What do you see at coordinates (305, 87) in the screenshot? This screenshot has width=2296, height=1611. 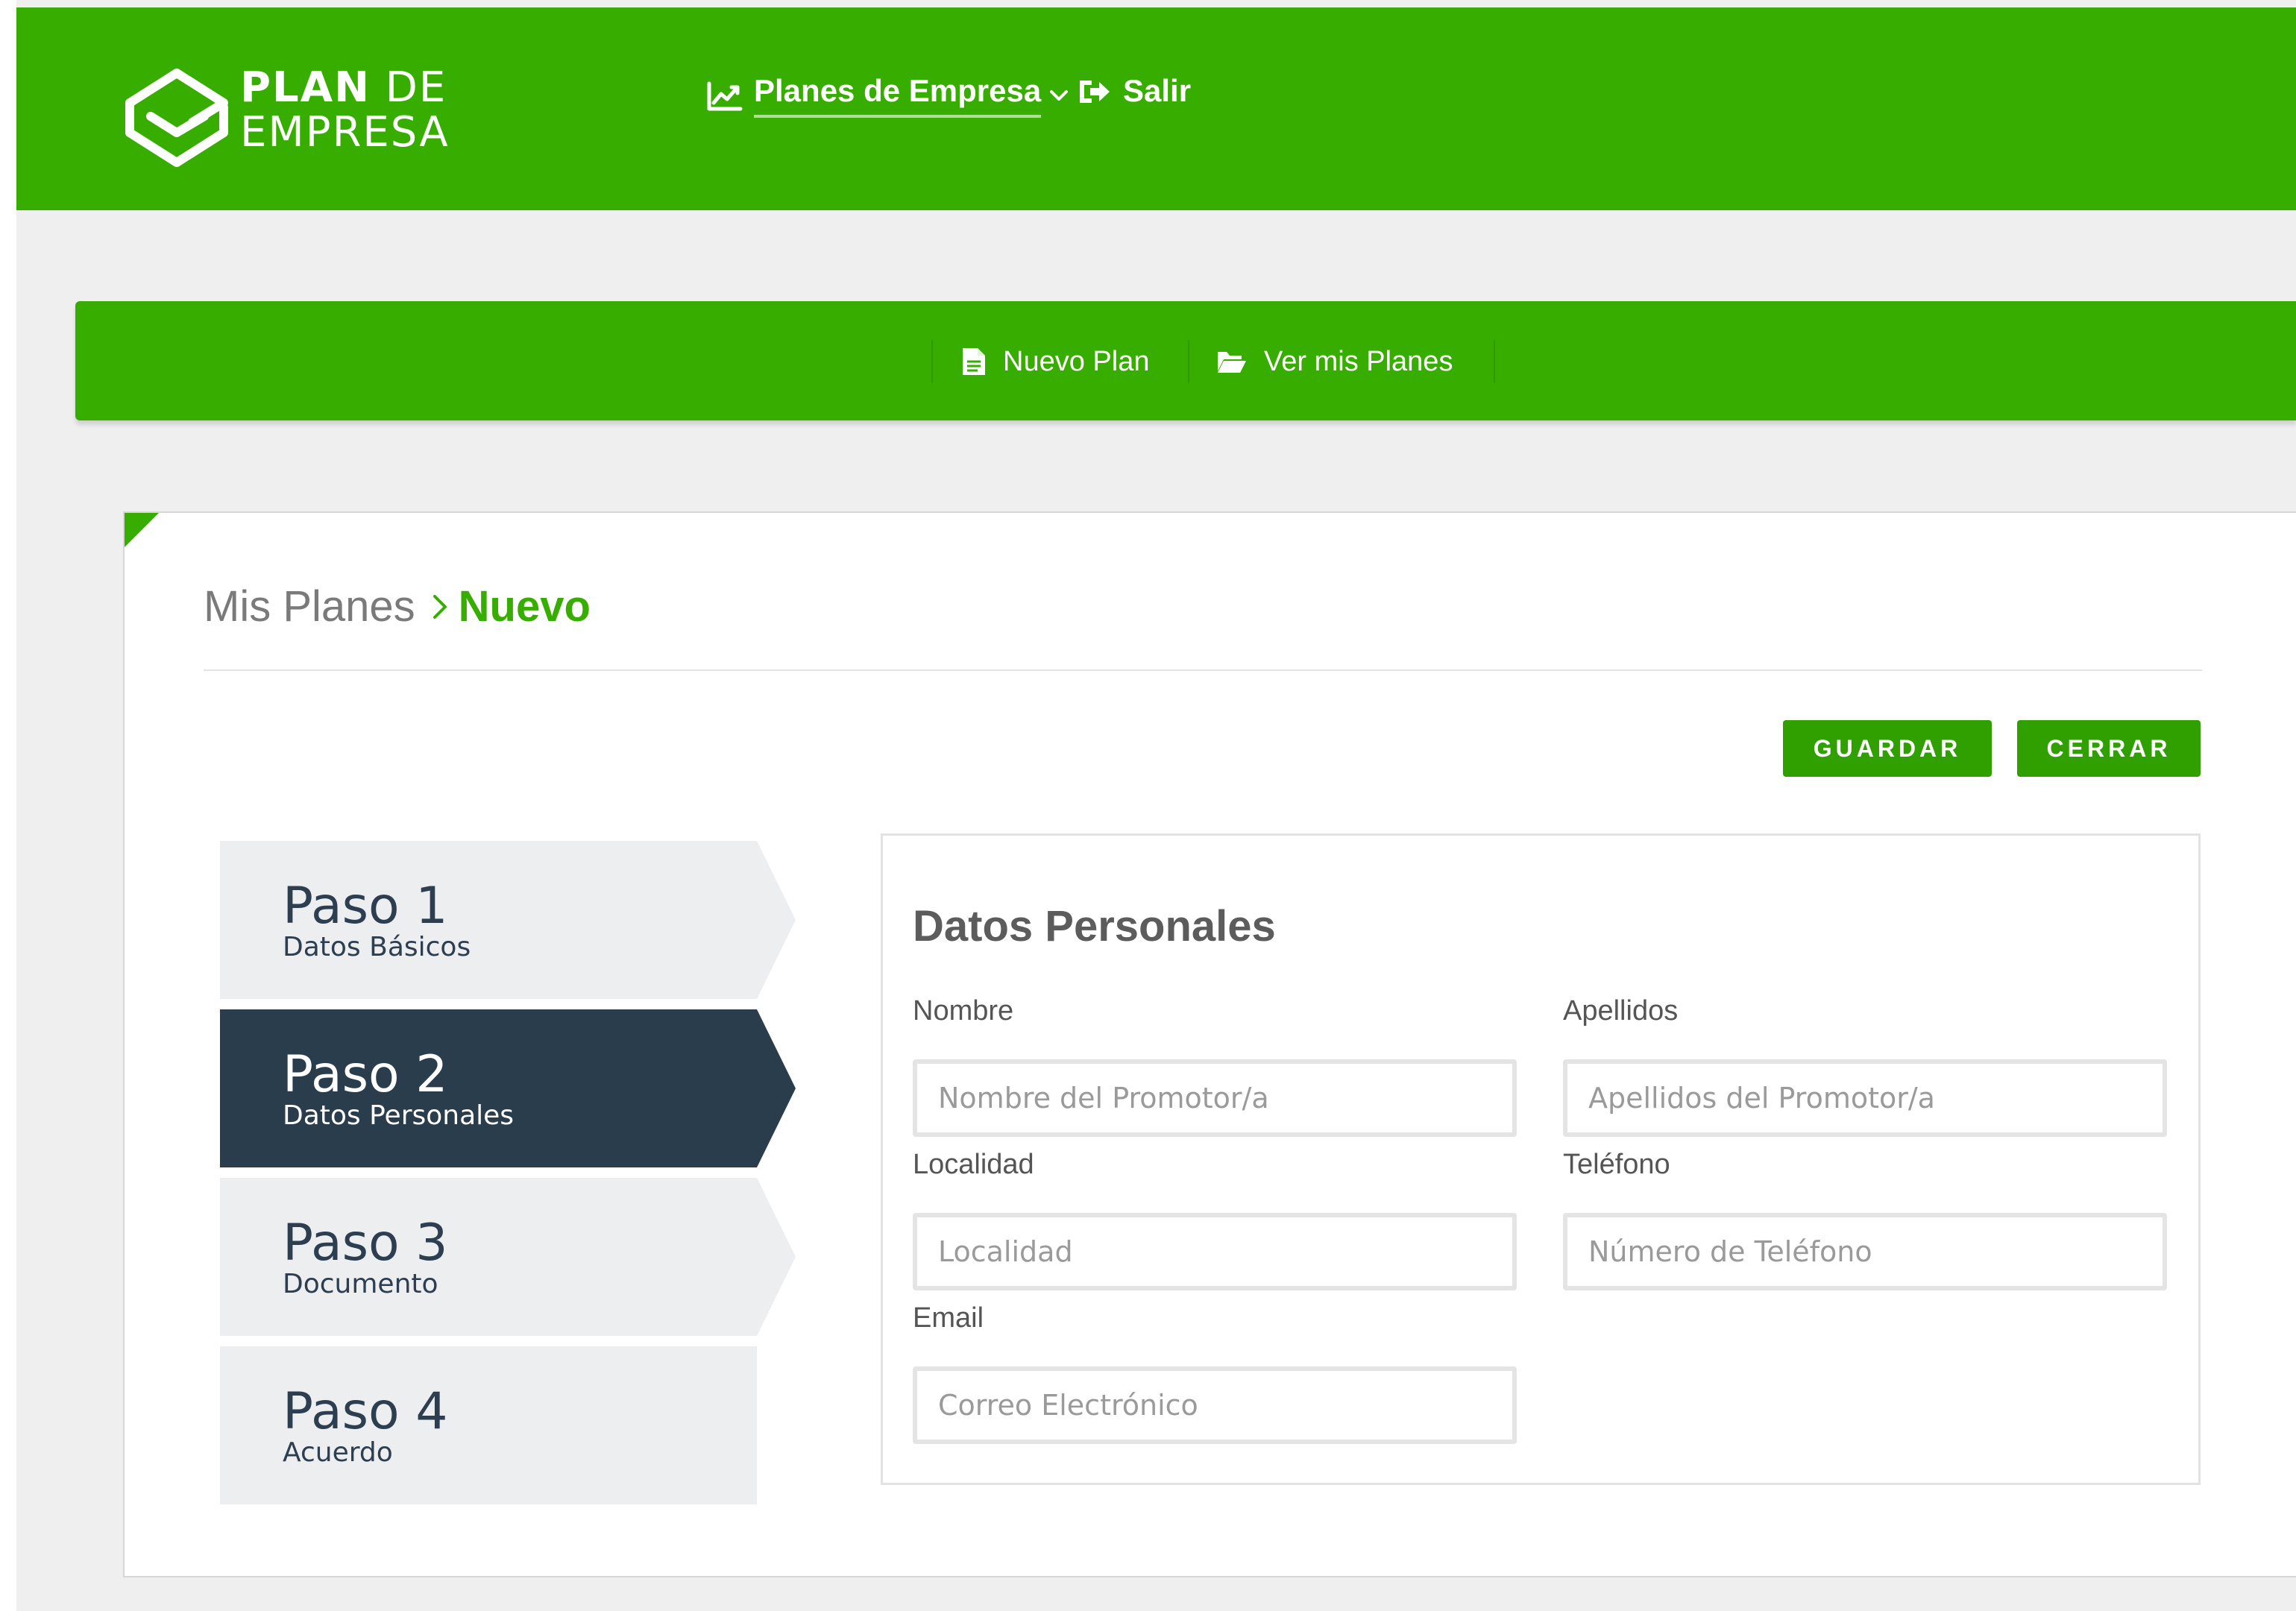 I see `logo-word-plan: PLAN` at bounding box center [305, 87].